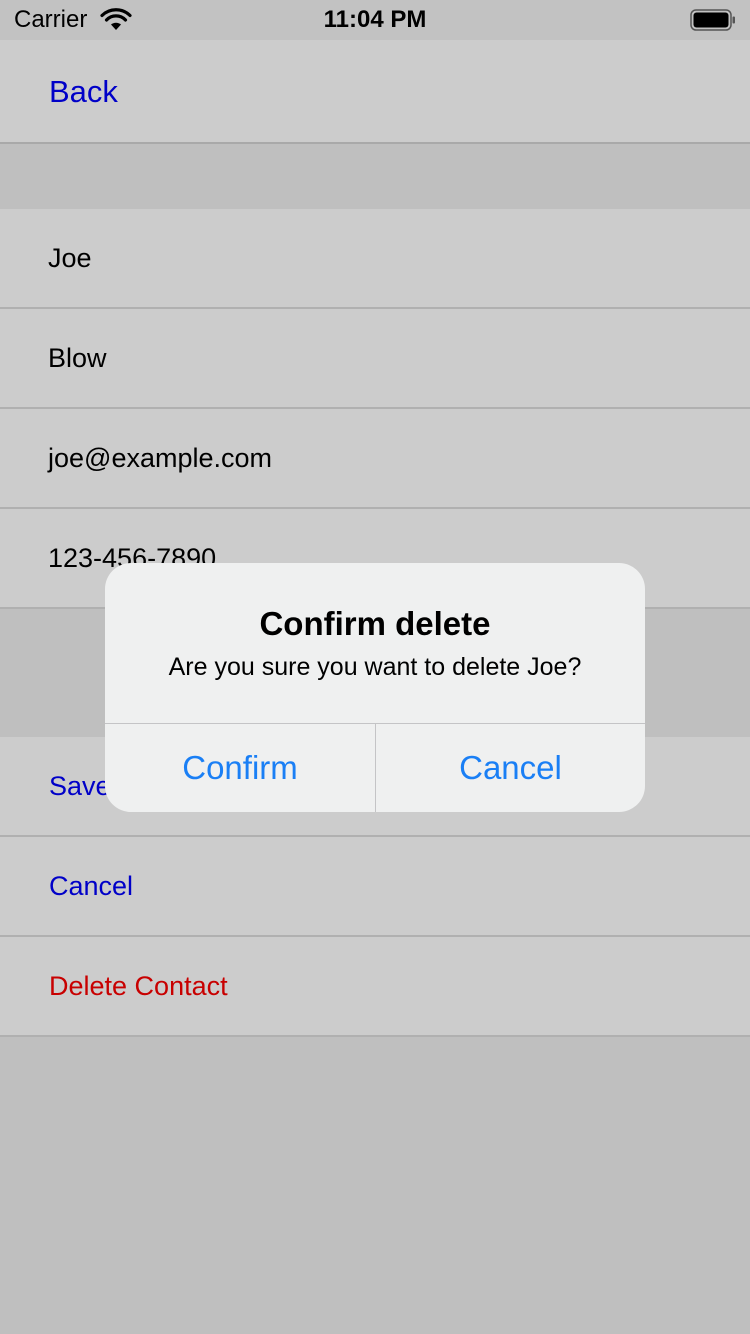 The height and width of the screenshot is (1334, 750). I want to click on last-name-value: Blow, so click(77, 358).